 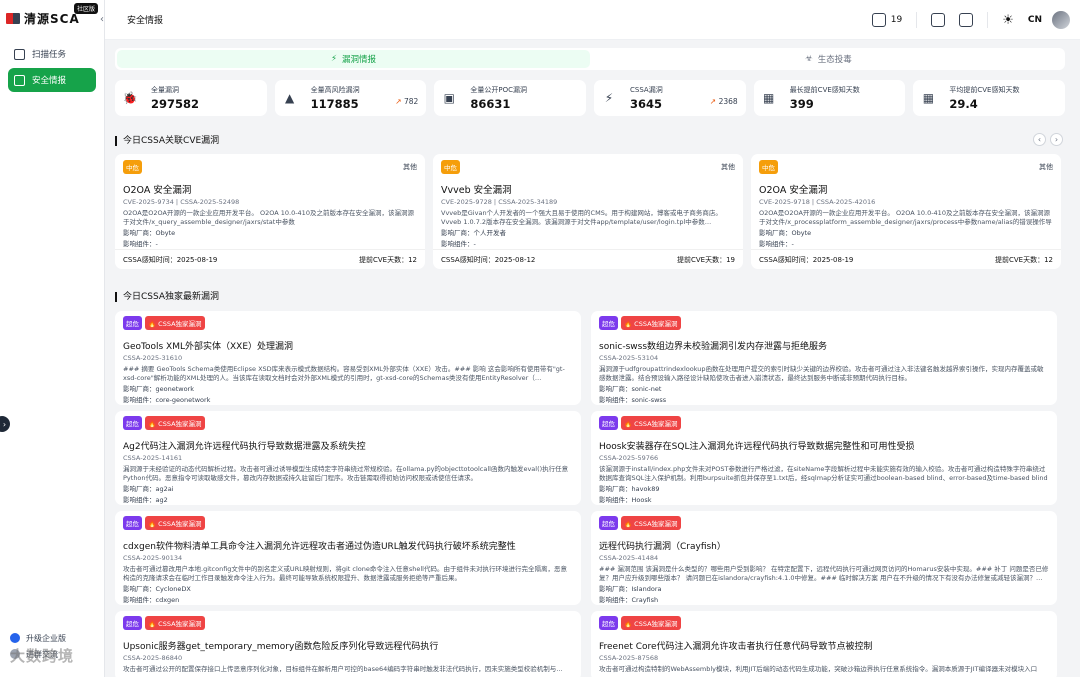 What do you see at coordinates (19, 80) in the screenshot?
I see `security-intel-icon` at bounding box center [19, 80].